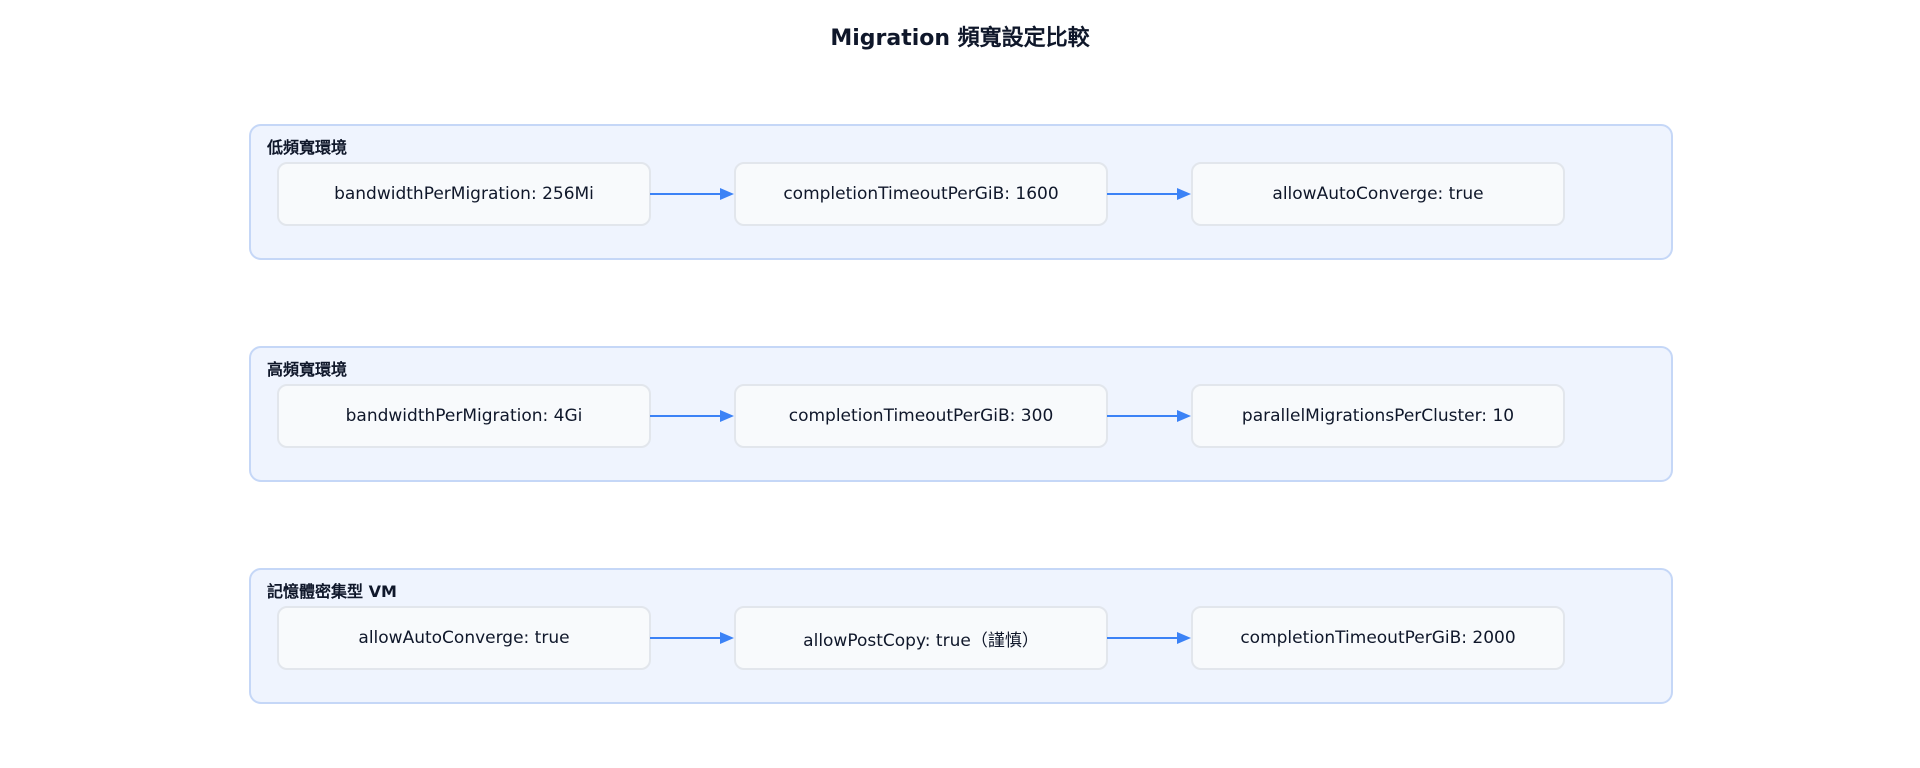 The width and height of the screenshot is (1920, 768). Describe the element at coordinates (1378, 638) in the screenshot. I see `flow-node: completionTimeoutPerGiB: 2000` at that location.